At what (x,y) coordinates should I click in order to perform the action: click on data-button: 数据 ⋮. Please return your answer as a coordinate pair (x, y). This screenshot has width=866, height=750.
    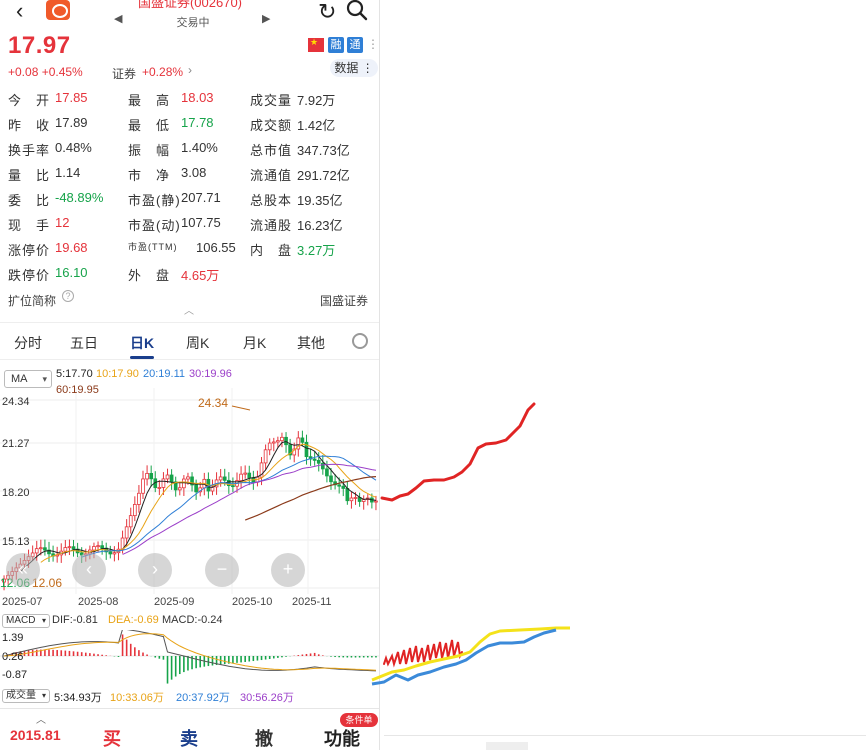
    Looking at the image, I should click on (354, 68).